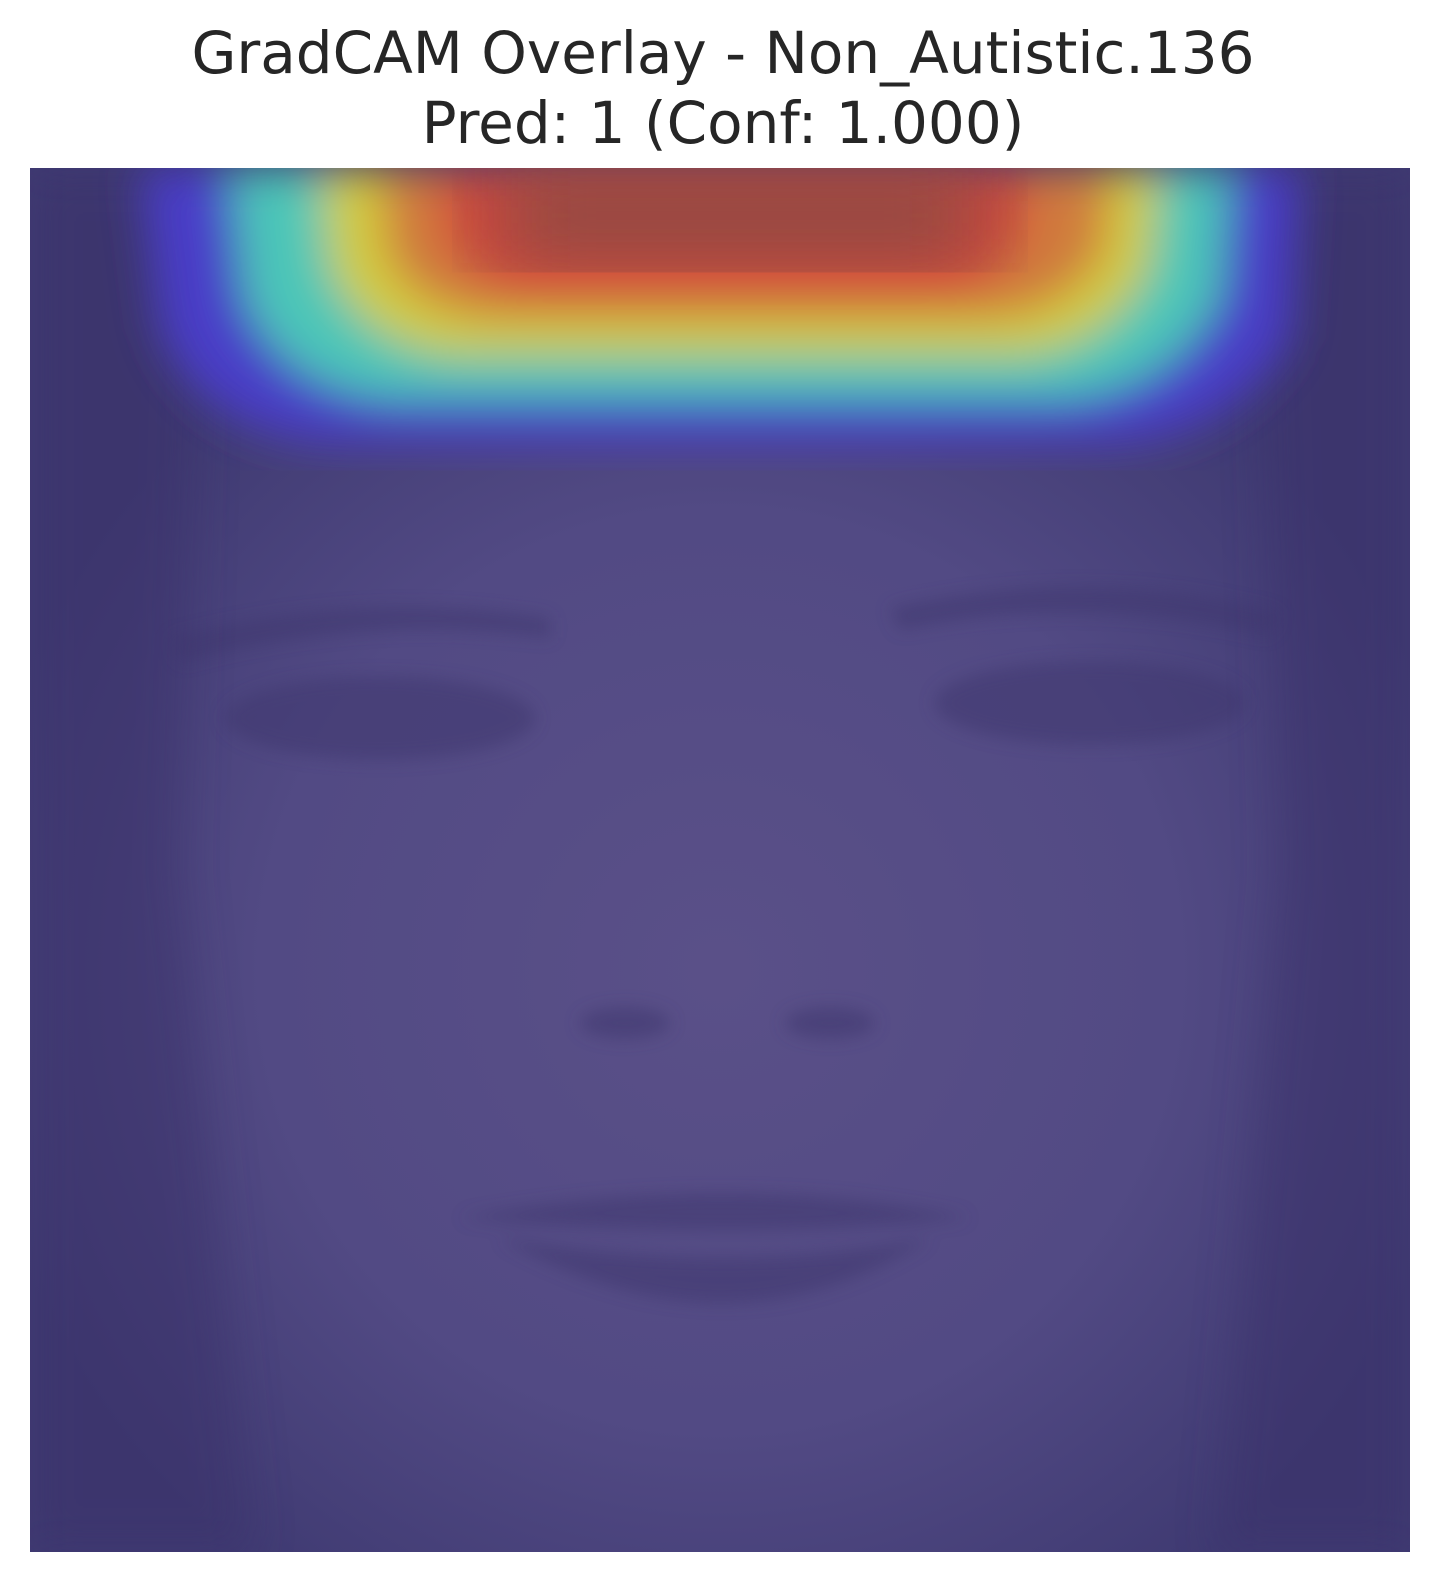 Image resolution: width=1446 pixels, height=1586 pixels. Describe the element at coordinates (723, 123) in the screenshot. I see `title-line-2: Pred: 1 (Conf: 1.000)` at that location.